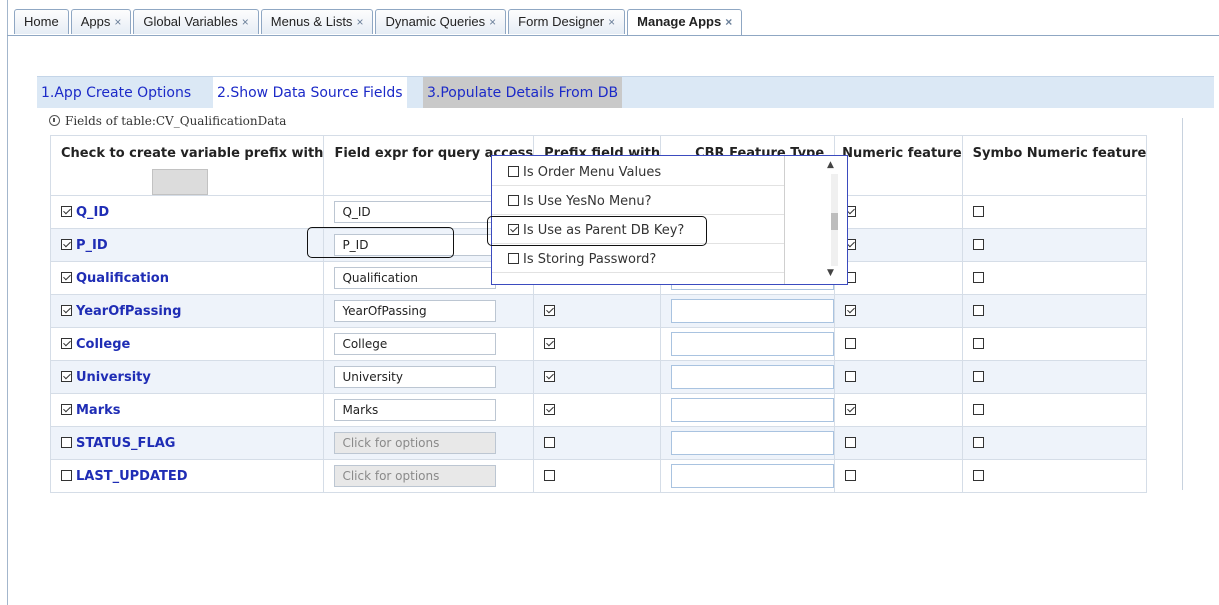 This screenshot has width=1219, height=605. I want to click on table-row: YearOfPassing YearOfPassing, so click(598, 311).